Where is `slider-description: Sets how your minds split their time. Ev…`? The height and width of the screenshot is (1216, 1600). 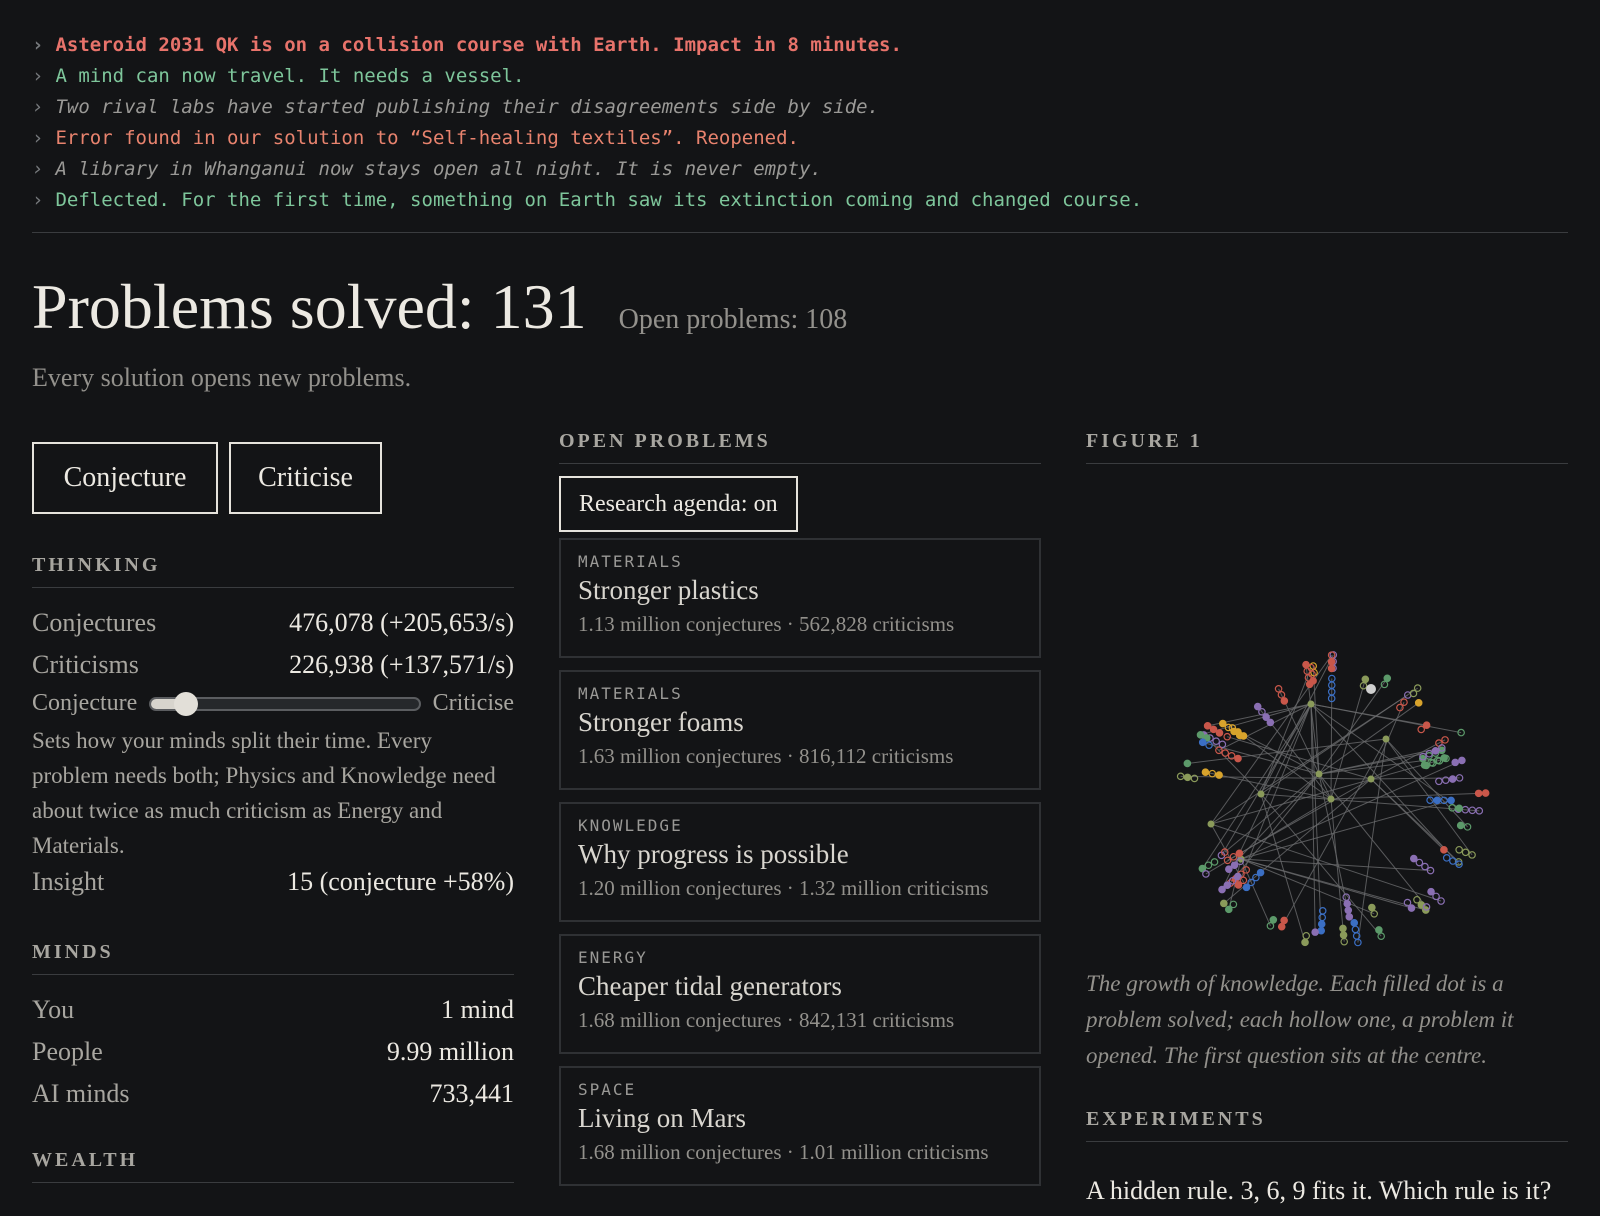
slider-description: Sets how your minds split their time. Ev… is located at coordinates (264, 793).